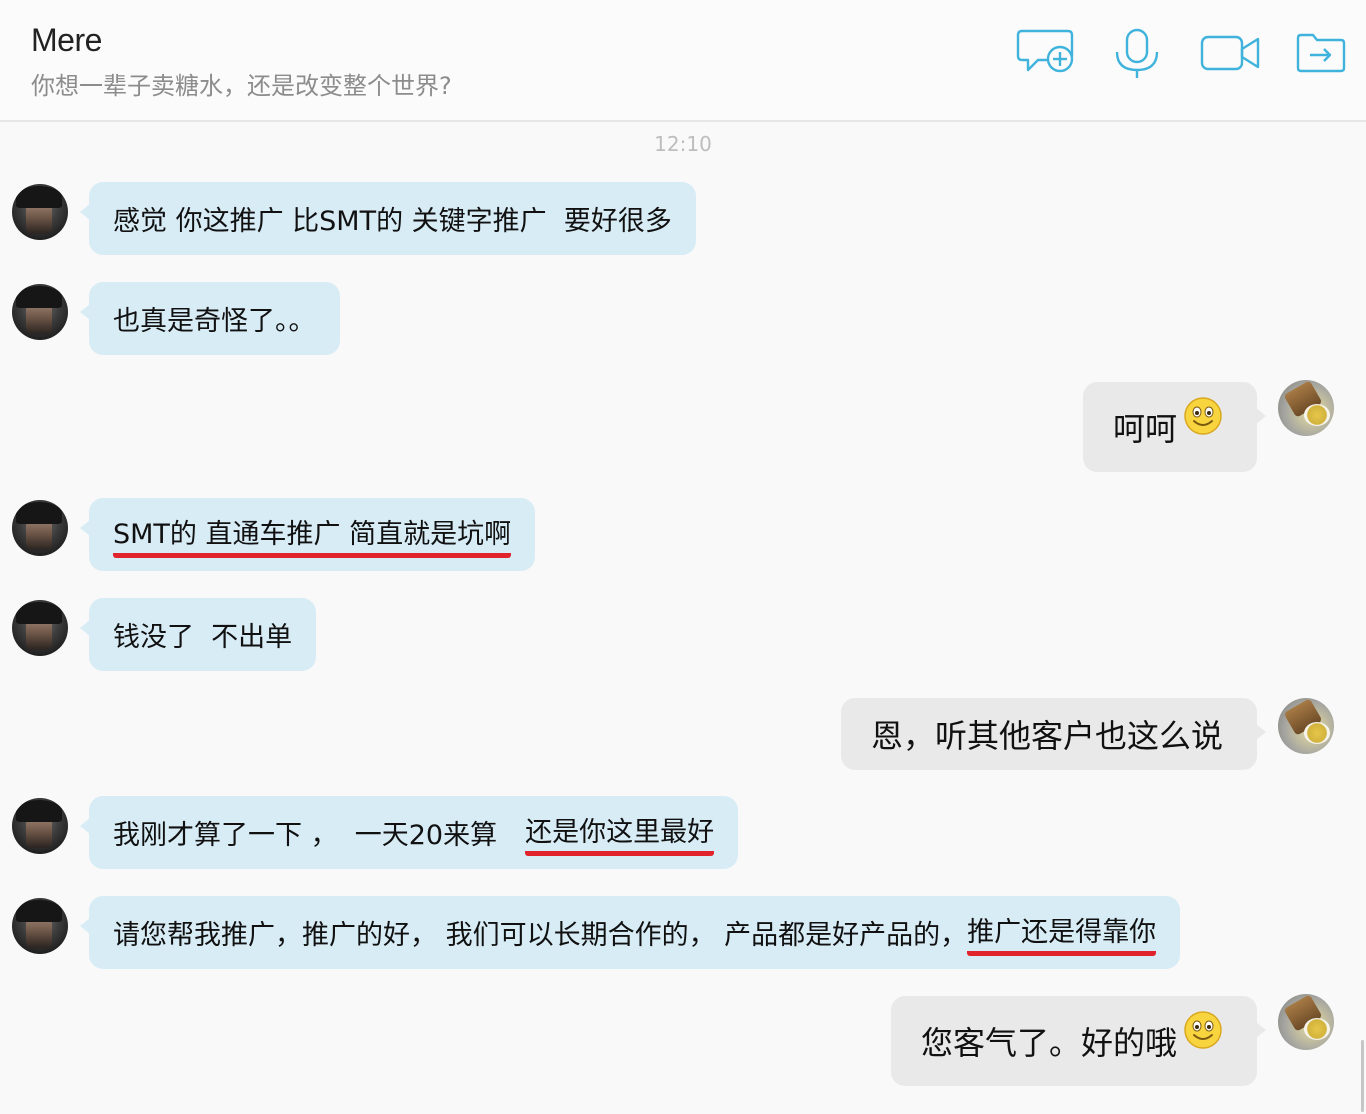 The width and height of the screenshot is (1366, 1114). I want to click on message-text: 您客气了。好的哦, so click(1048, 1043).